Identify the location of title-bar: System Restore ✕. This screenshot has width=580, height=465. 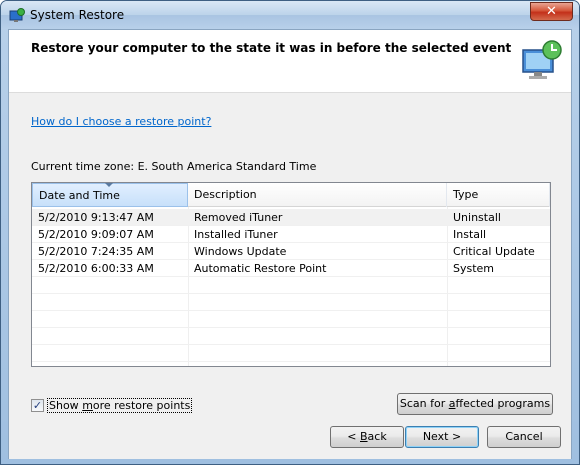
(290, 15).